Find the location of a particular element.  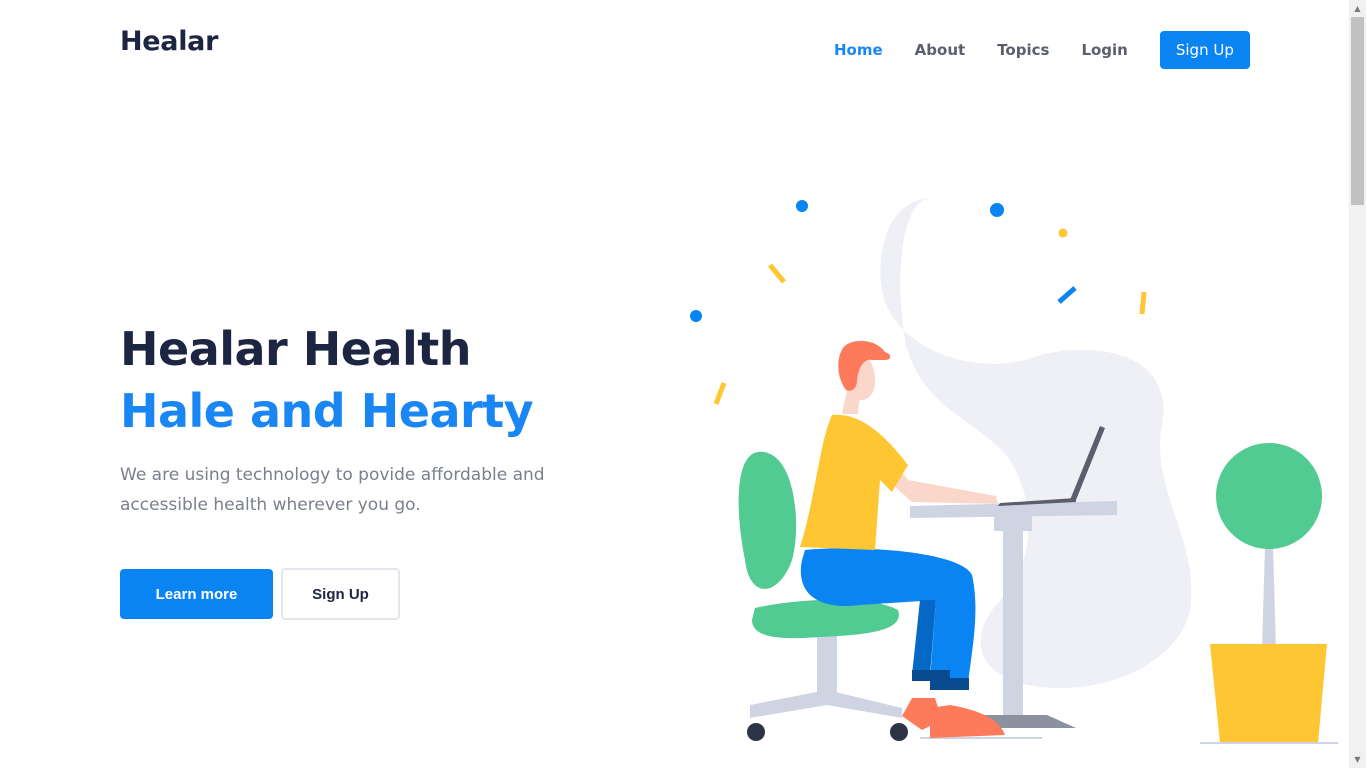

desk-leg-joint is located at coordinates (1013, 523).